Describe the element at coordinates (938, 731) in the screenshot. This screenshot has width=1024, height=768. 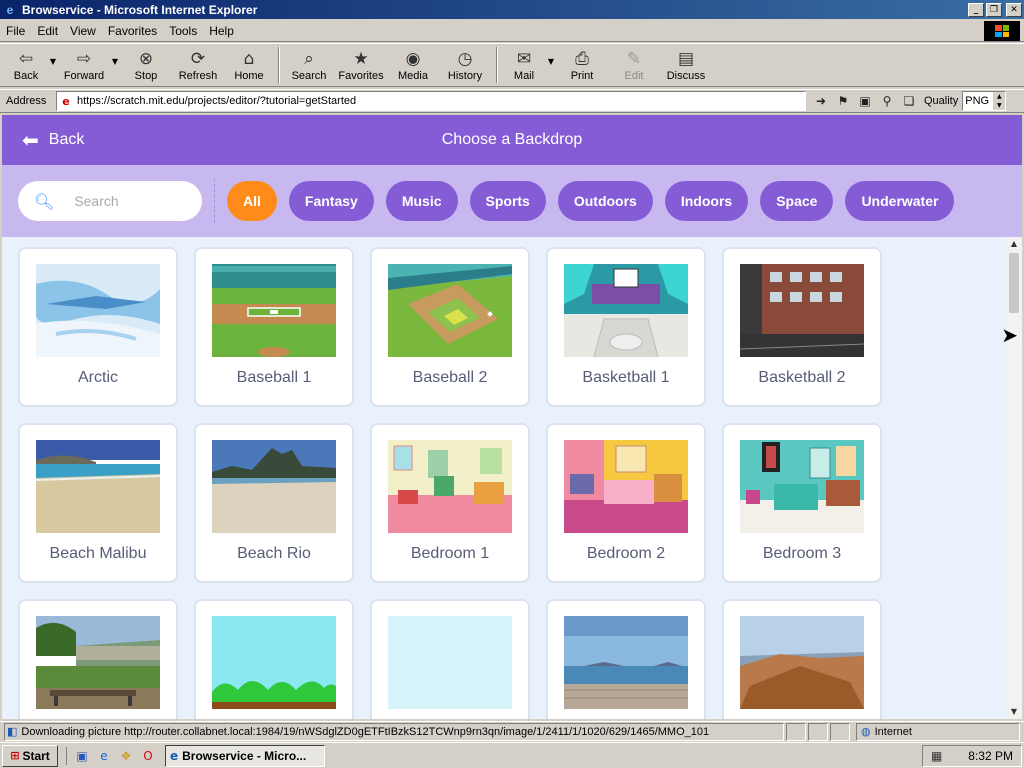
I see `security-zone: ◍ Internet` at that location.